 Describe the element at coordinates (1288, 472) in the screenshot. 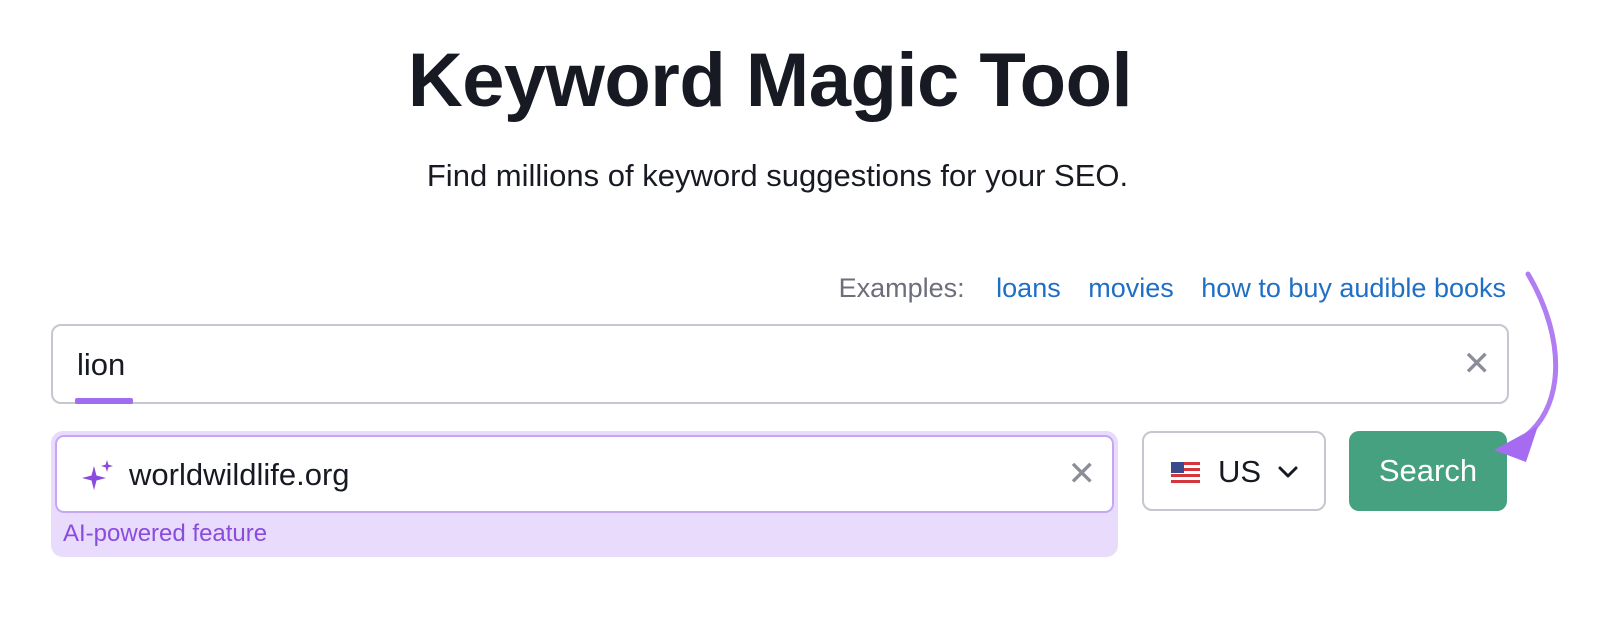

I see `chevron-down-icon` at that location.